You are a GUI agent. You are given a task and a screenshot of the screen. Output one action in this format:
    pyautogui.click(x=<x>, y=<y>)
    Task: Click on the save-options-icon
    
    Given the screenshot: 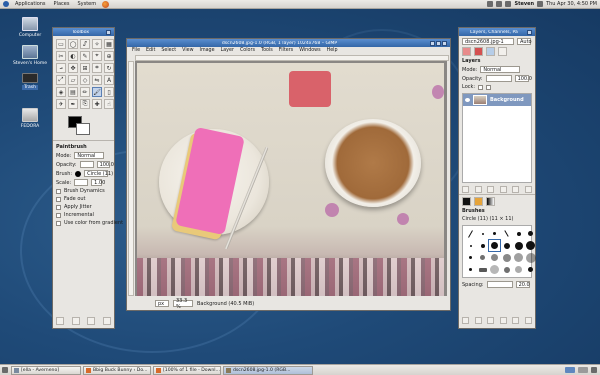 What is the action you would take?
    pyautogui.click(x=60, y=321)
    